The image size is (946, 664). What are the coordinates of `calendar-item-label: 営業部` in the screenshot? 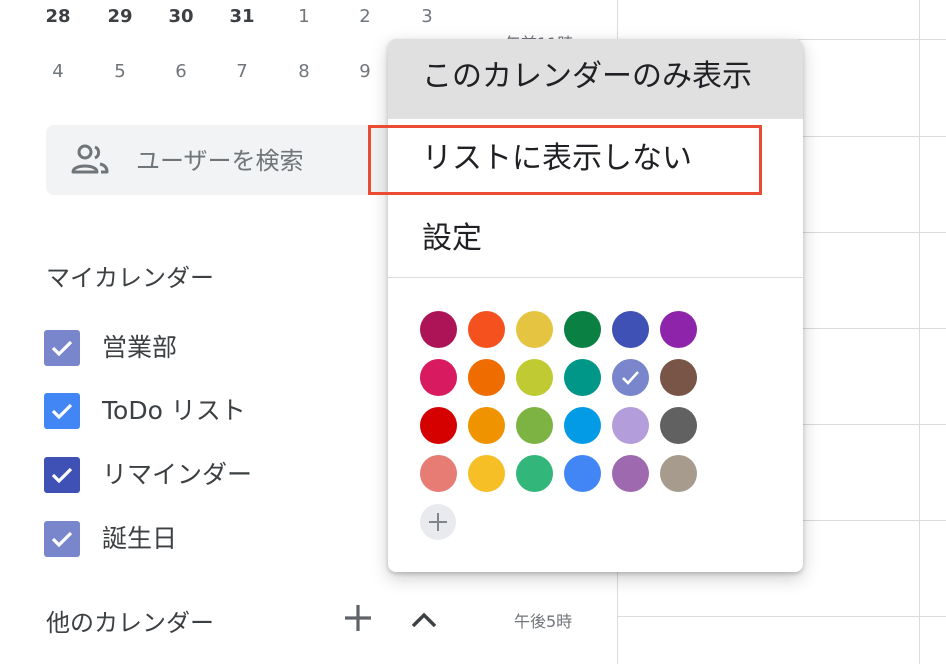 It's located at (140, 347).